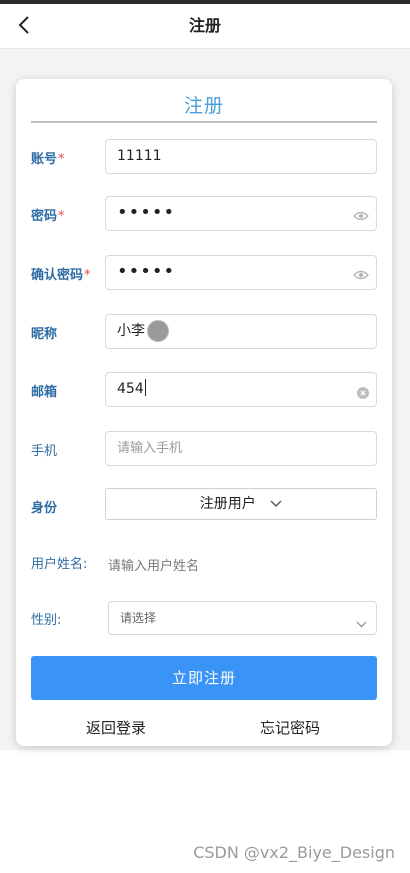  I want to click on gender-placeholder: 请选择, so click(138, 618).